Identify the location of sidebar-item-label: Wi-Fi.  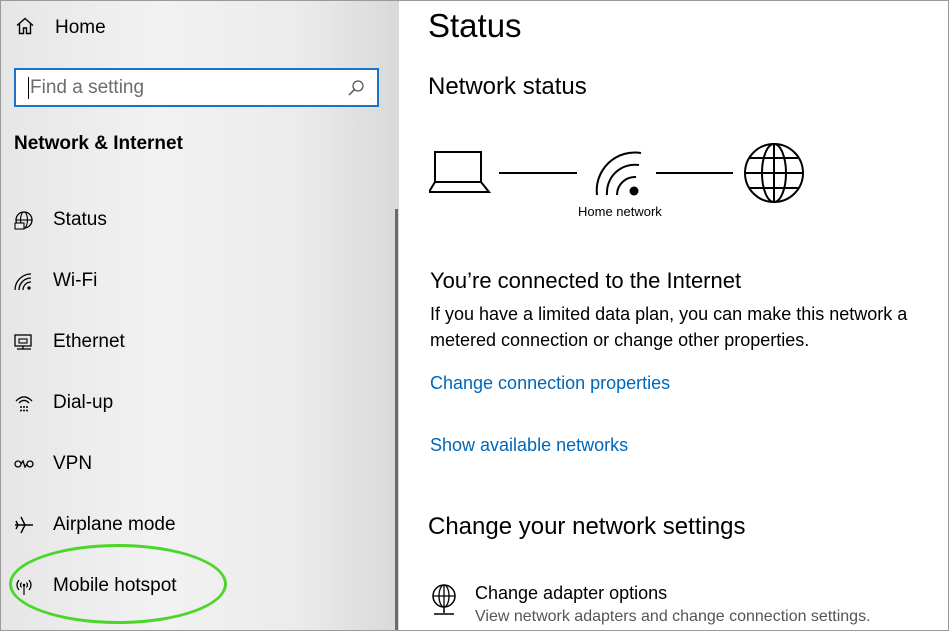
(75, 280).